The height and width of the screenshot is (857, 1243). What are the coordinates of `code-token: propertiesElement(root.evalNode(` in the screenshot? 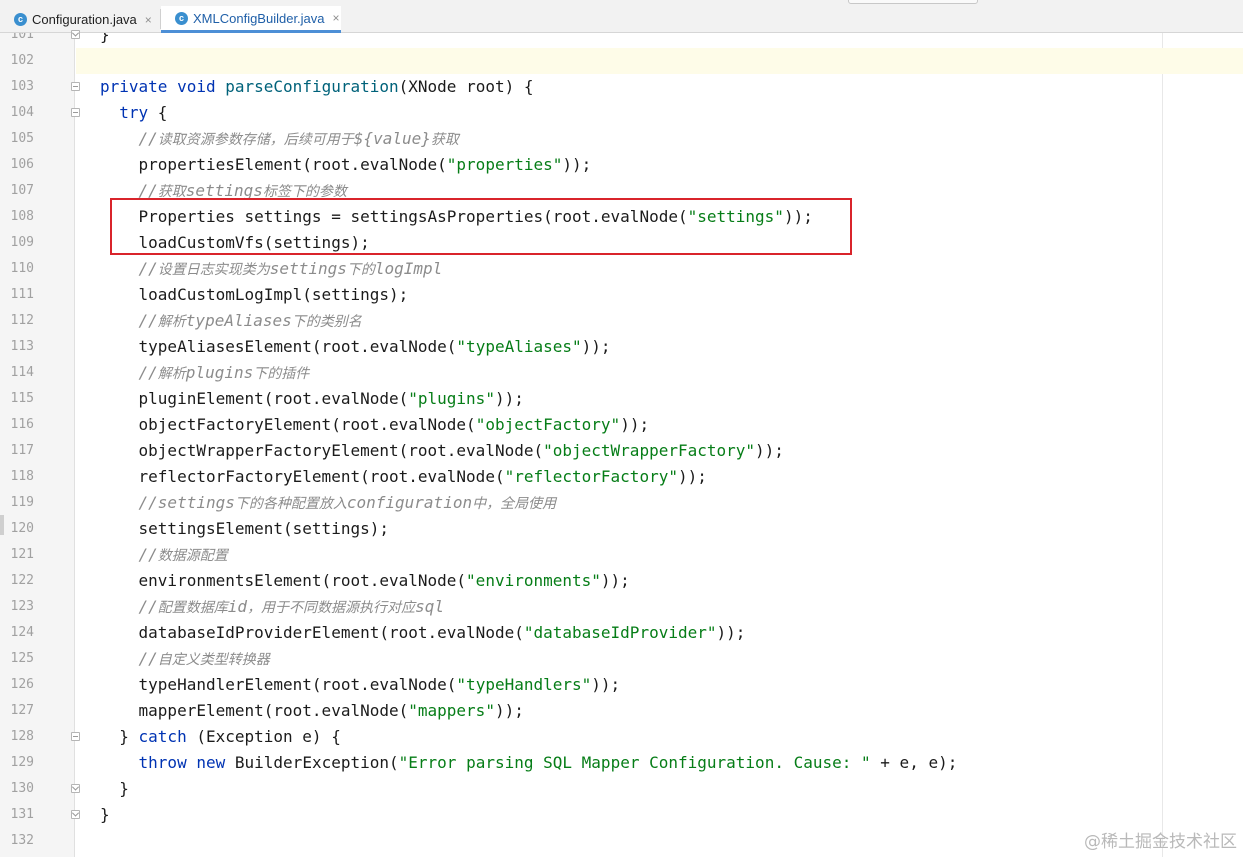 It's located at (273, 164).